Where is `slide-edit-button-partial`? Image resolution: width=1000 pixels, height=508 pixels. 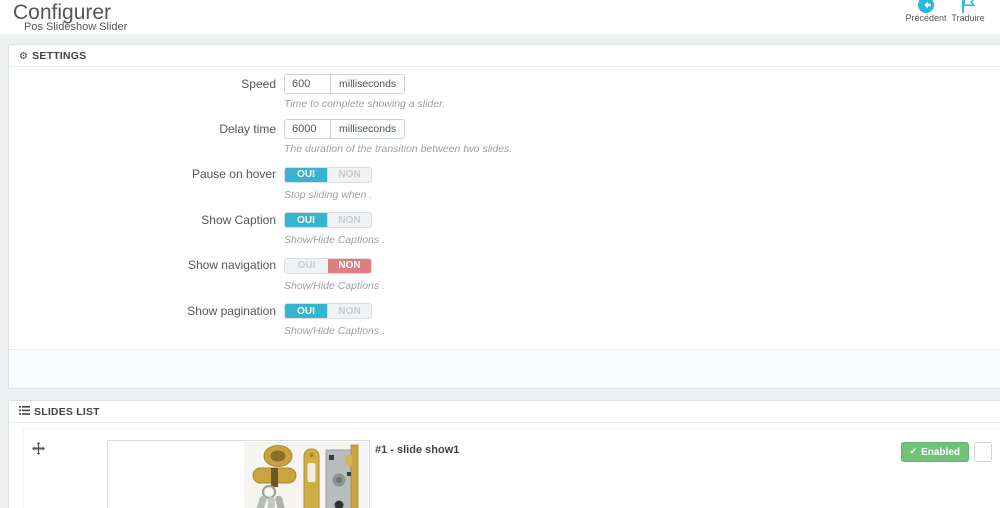 slide-edit-button-partial is located at coordinates (983, 452).